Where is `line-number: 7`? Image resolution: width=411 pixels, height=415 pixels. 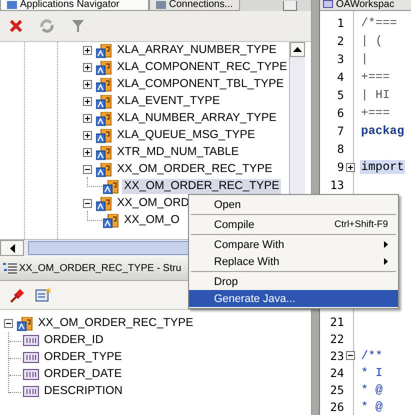 line-number: 7 is located at coordinates (340, 131).